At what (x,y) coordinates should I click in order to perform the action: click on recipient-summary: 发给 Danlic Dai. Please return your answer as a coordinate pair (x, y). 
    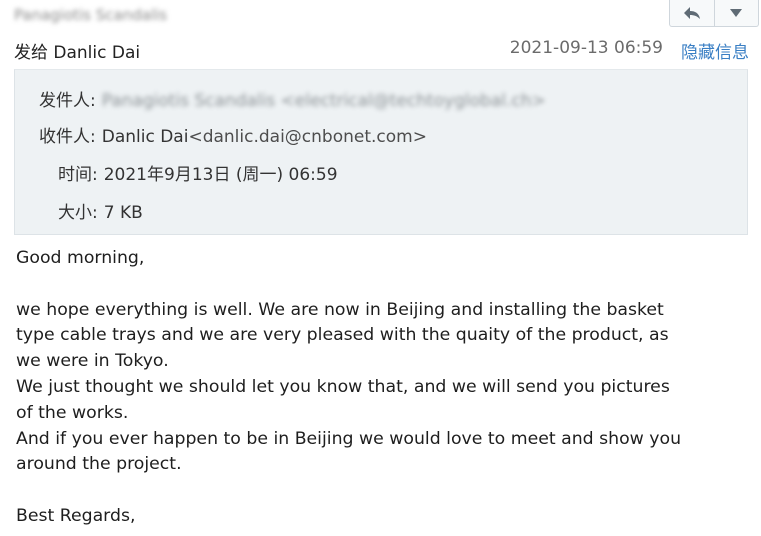
    Looking at the image, I should click on (77, 53).